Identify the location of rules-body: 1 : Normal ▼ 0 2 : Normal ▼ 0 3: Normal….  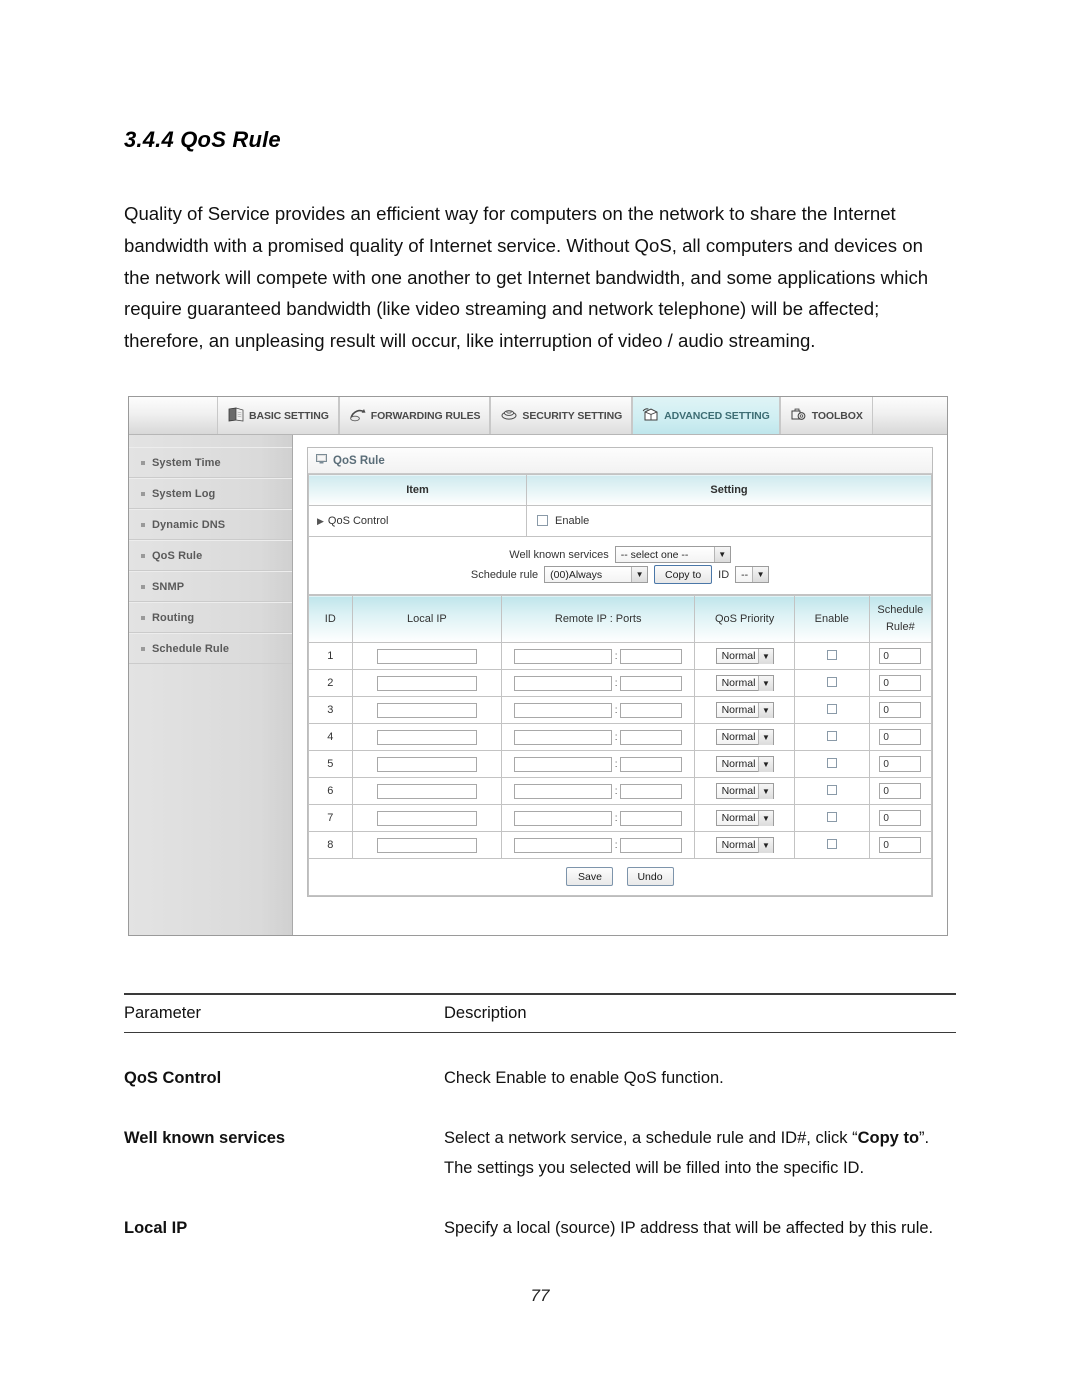
(620, 769).